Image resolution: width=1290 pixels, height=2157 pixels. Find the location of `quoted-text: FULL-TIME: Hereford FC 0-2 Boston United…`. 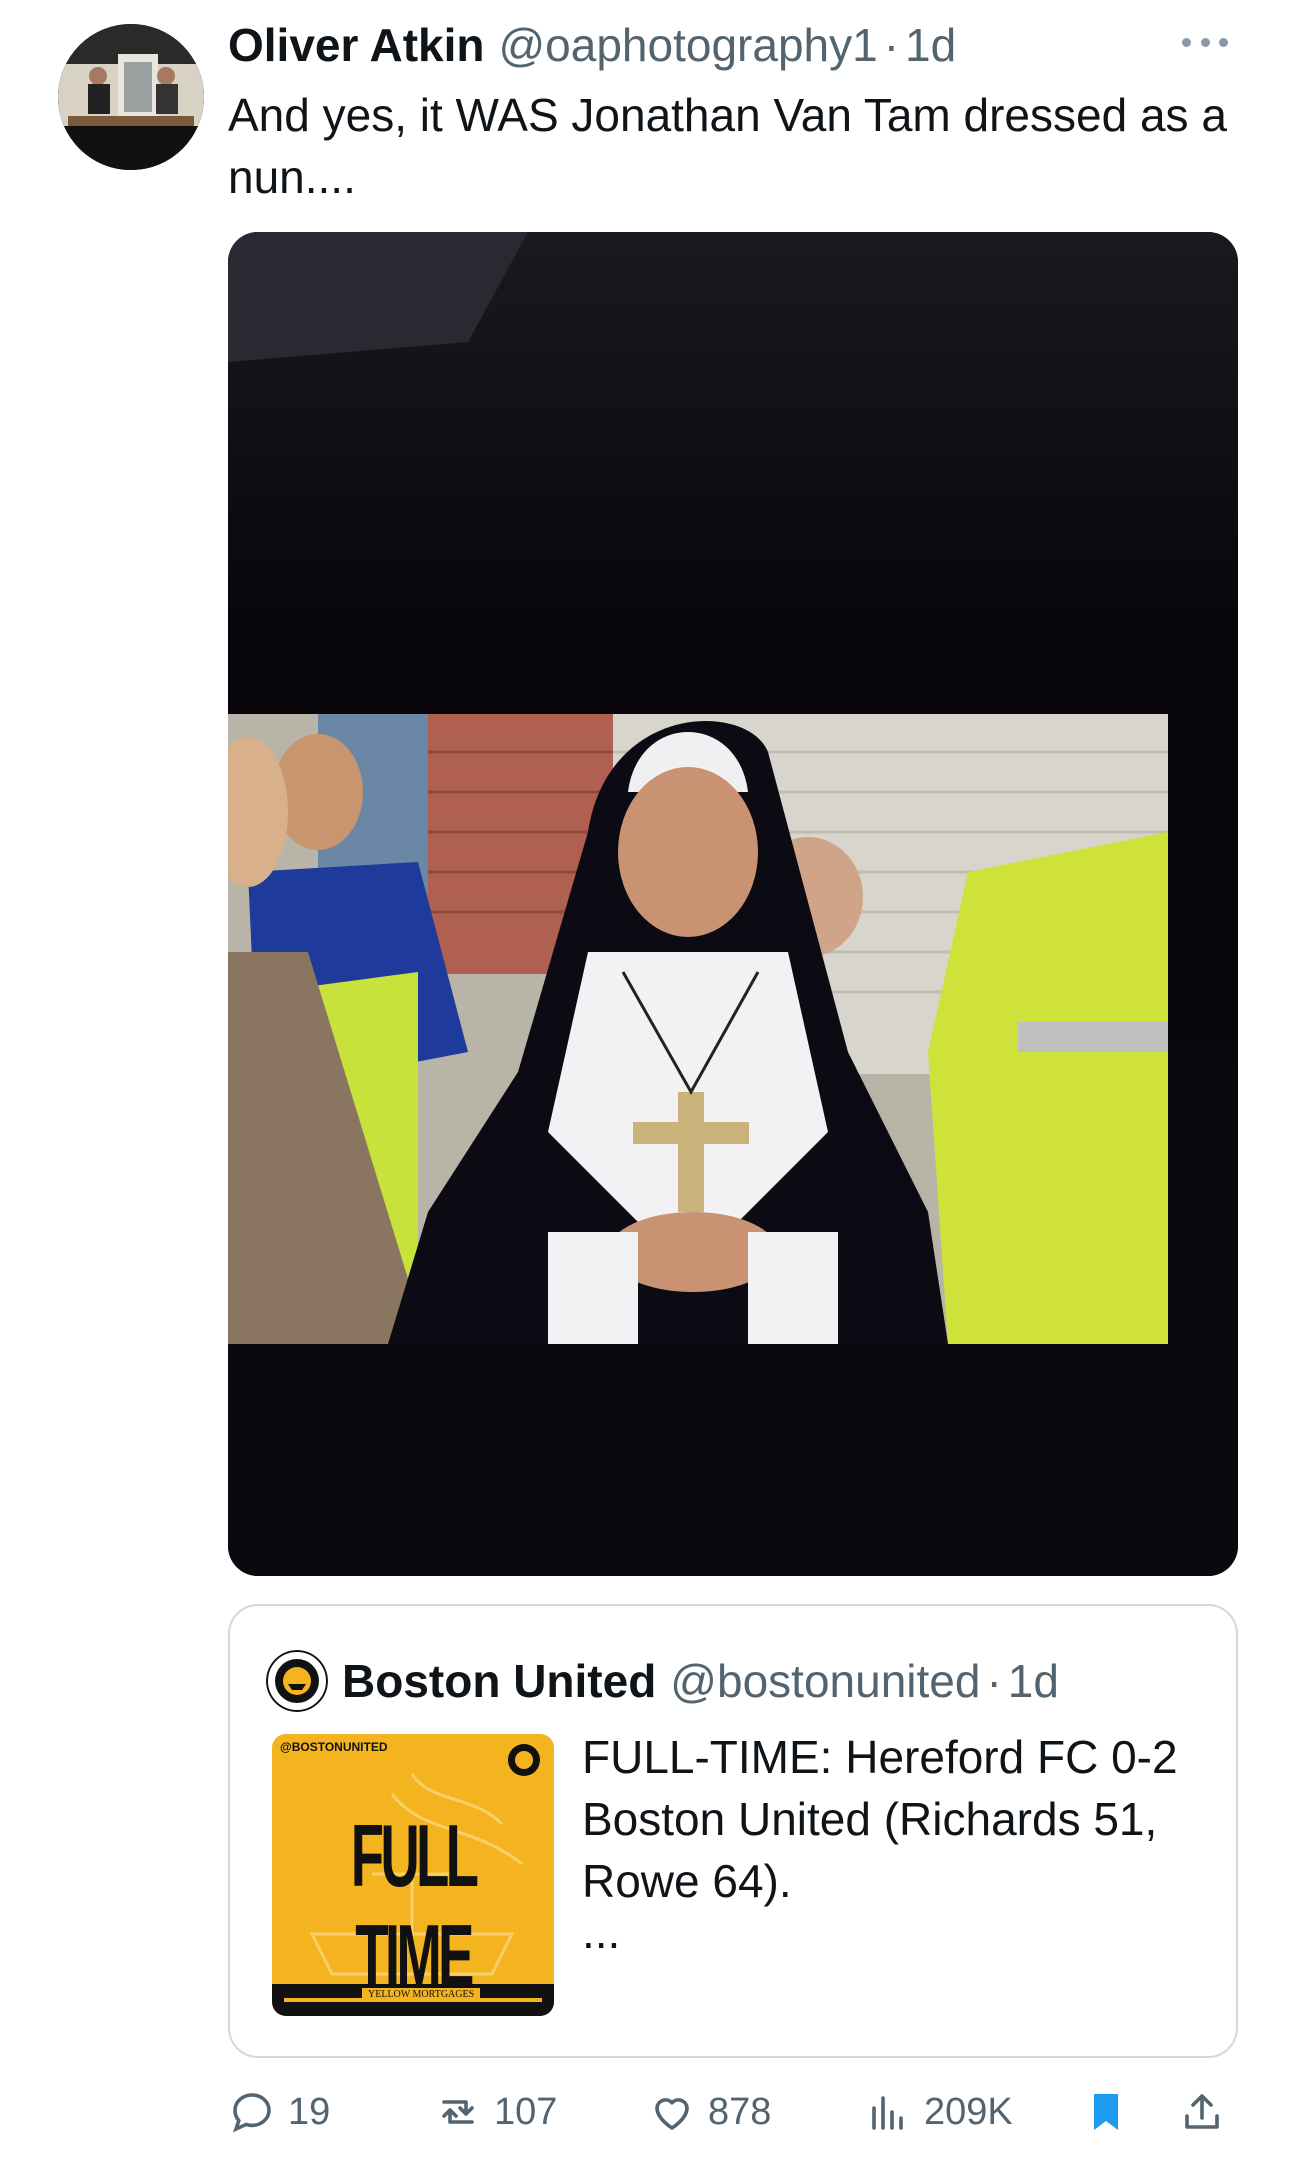

quoted-text: FULL-TIME: Hereford FC 0-2 Boston United… is located at coordinates (880, 1819).